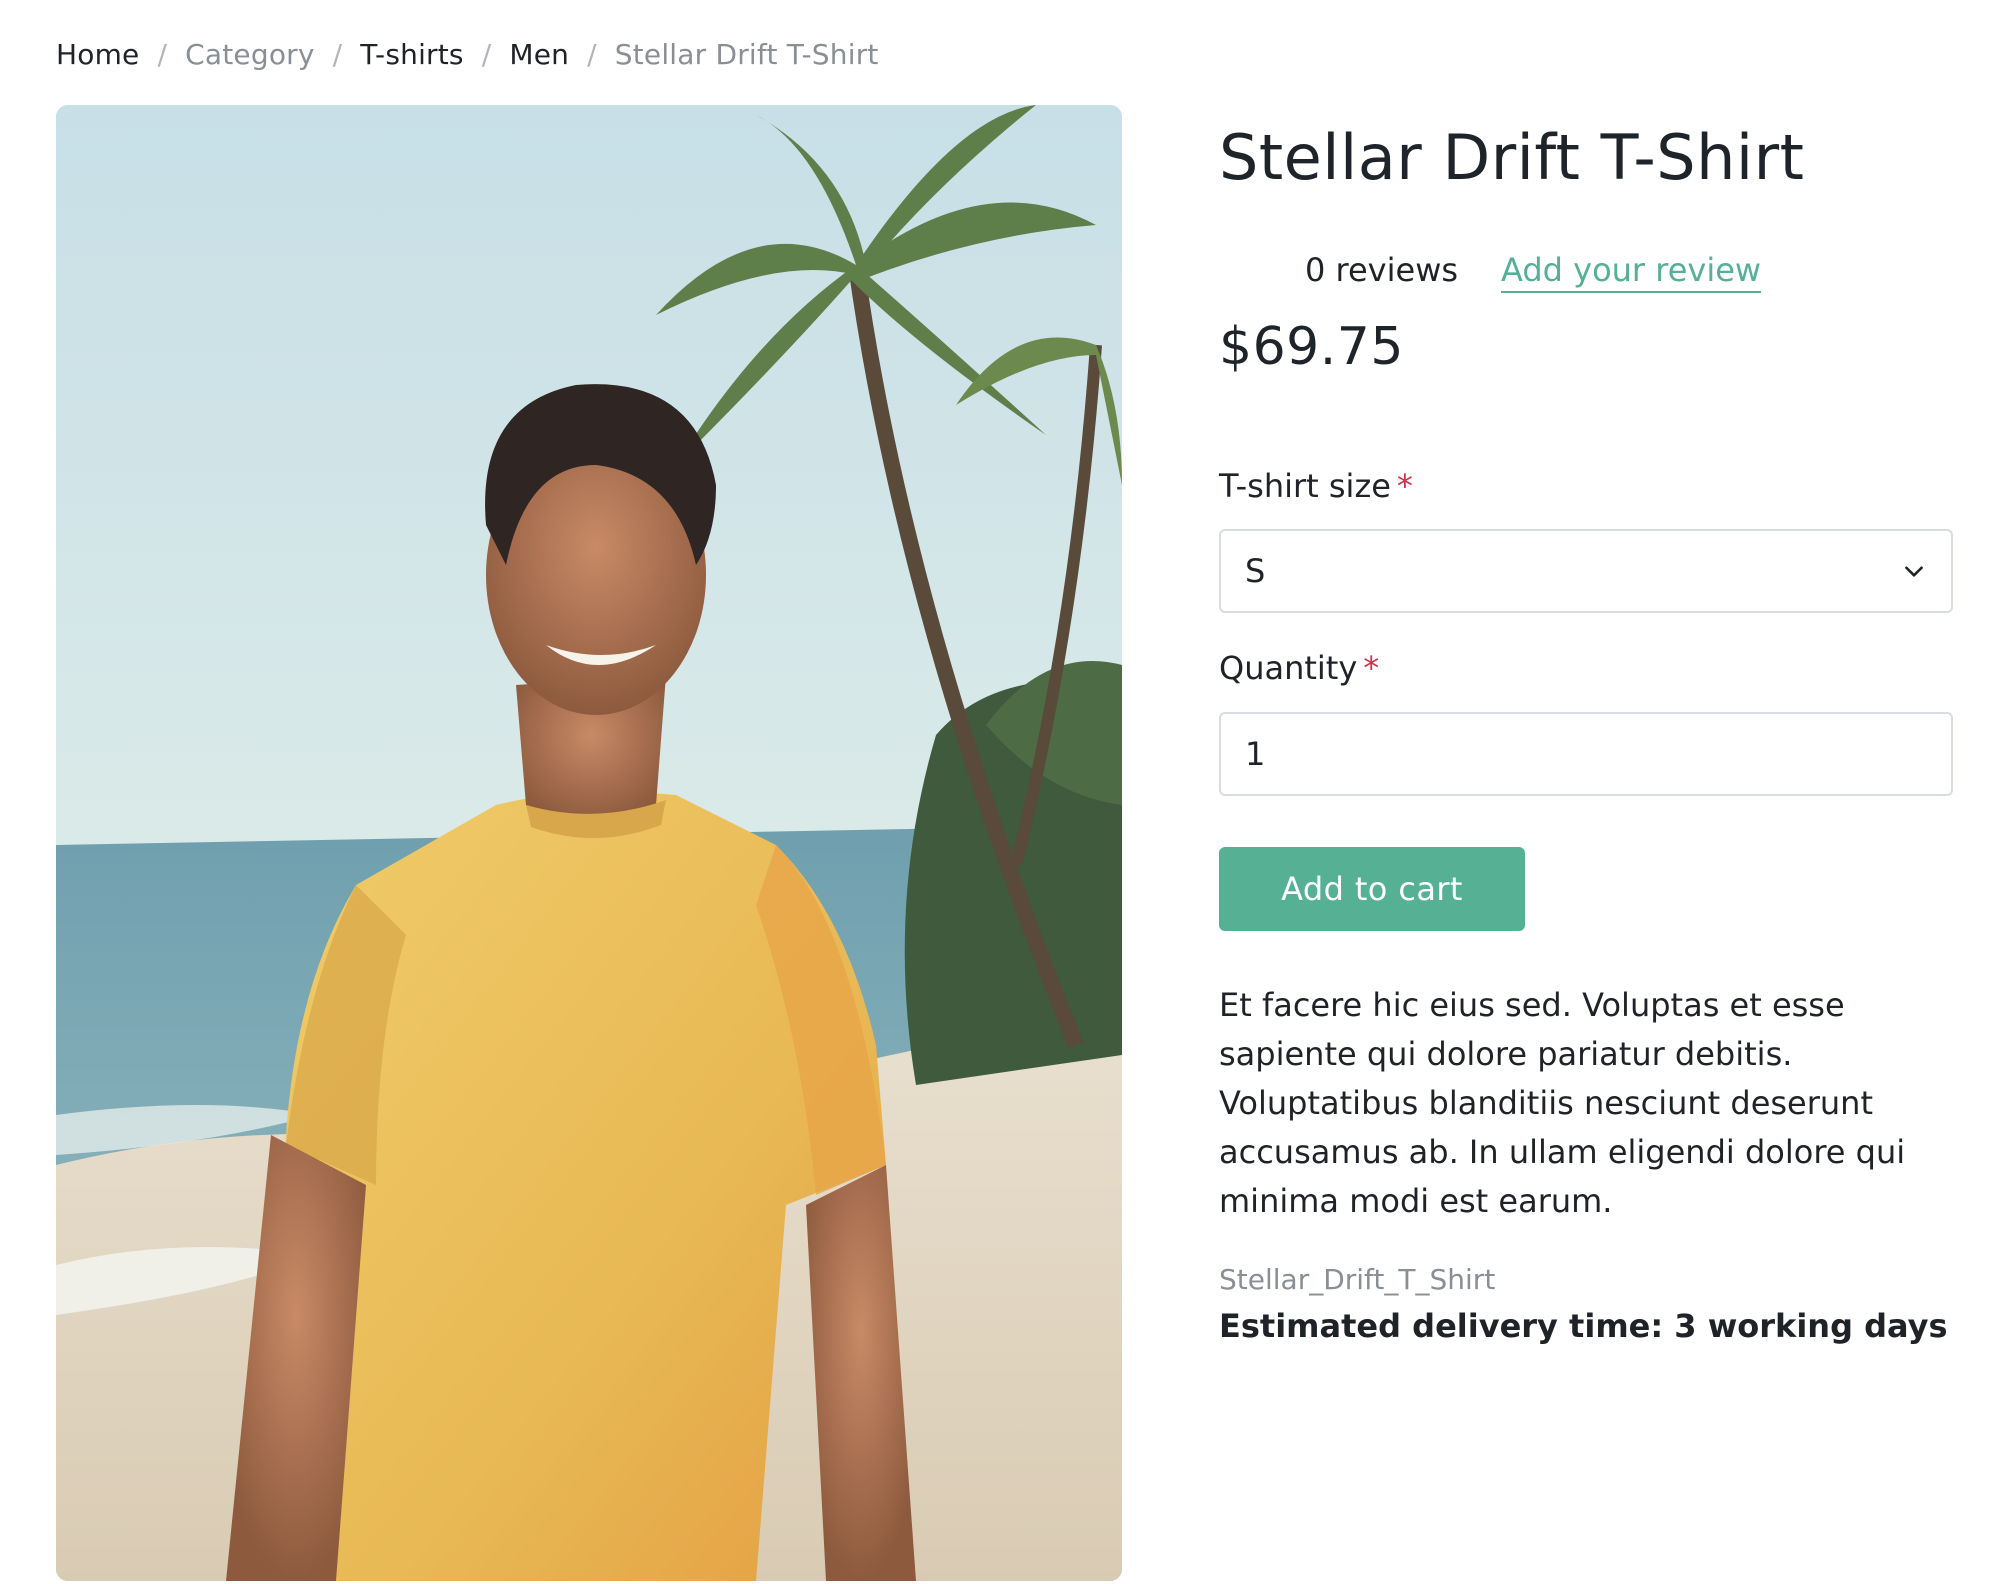 The image size is (2010, 1584). I want to click on breadcrumb-tshirts: T-shirts, so click(411, 54).